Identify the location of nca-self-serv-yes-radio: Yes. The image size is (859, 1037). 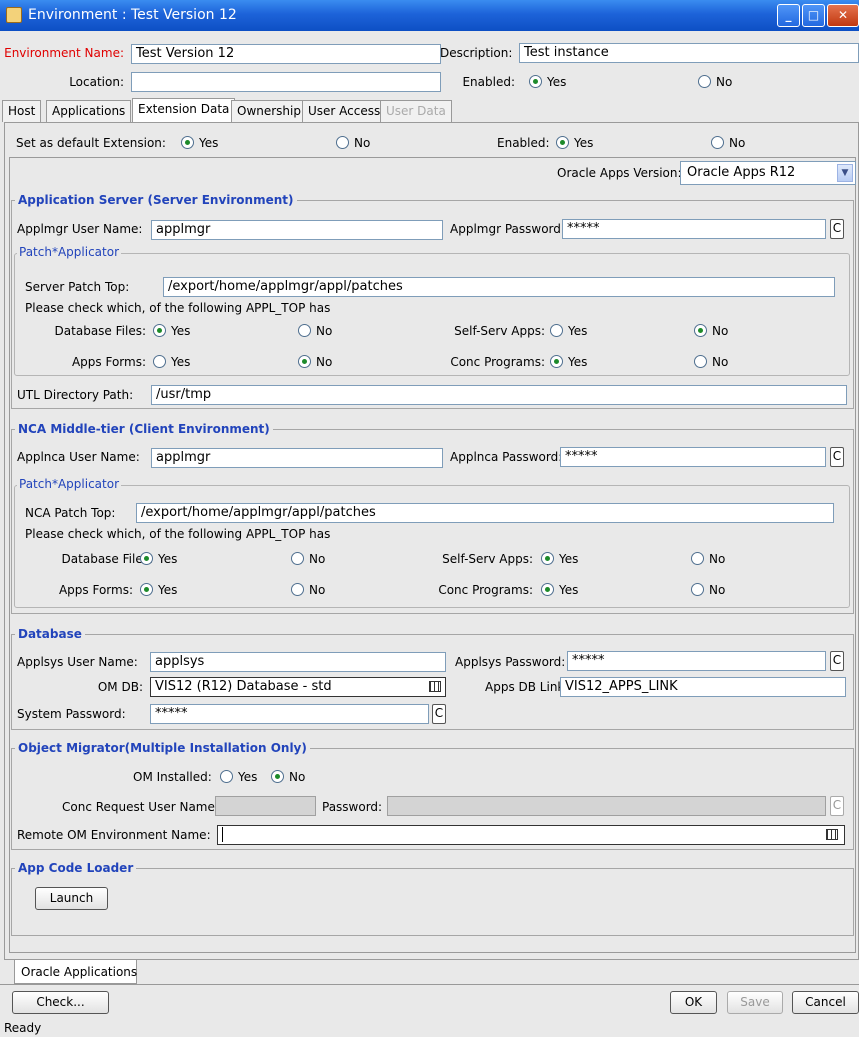
(559, 559).